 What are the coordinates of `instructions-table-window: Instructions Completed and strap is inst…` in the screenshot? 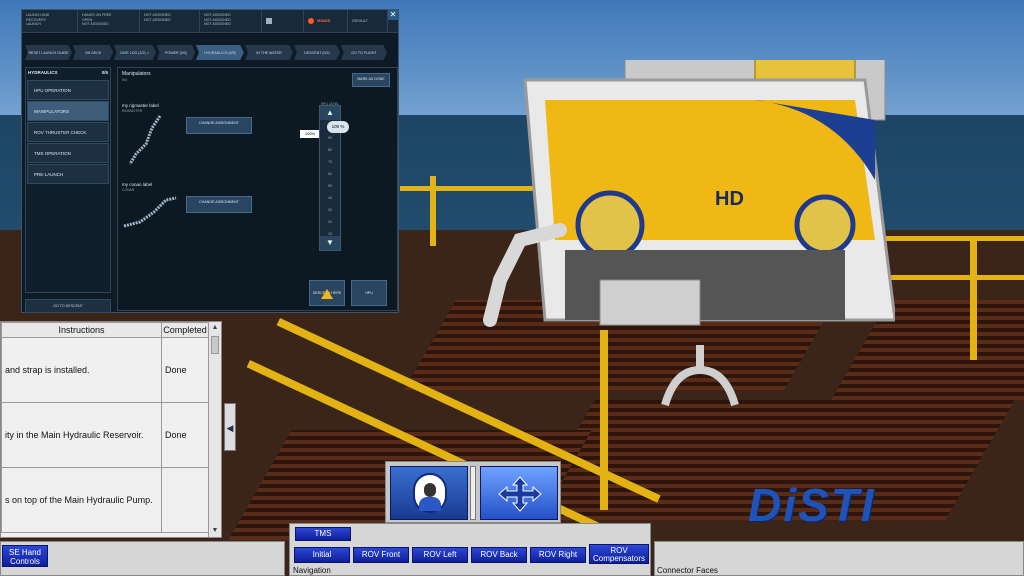 It's located at (111, 429).